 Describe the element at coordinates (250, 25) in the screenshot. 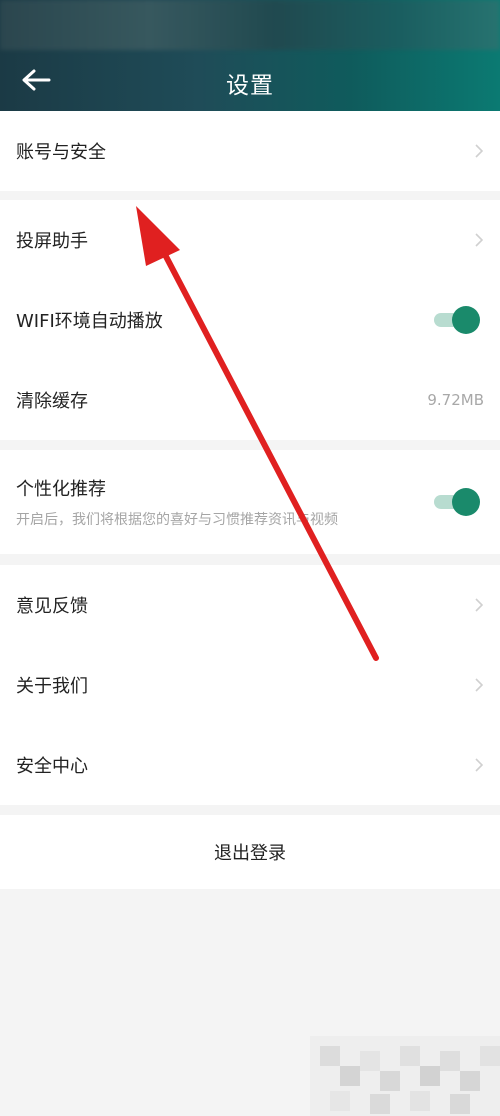

I see `status-bar-blur` at that location.